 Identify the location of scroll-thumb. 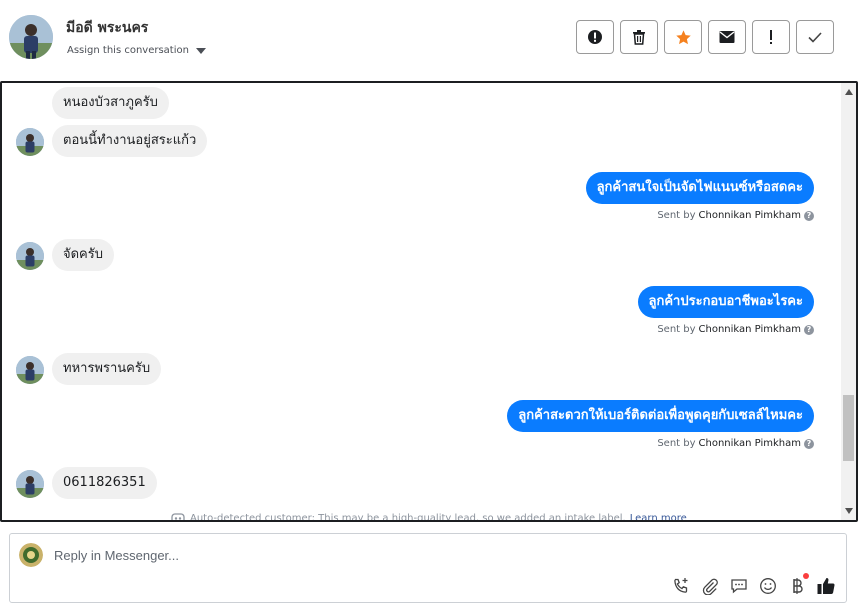
(848, 428).